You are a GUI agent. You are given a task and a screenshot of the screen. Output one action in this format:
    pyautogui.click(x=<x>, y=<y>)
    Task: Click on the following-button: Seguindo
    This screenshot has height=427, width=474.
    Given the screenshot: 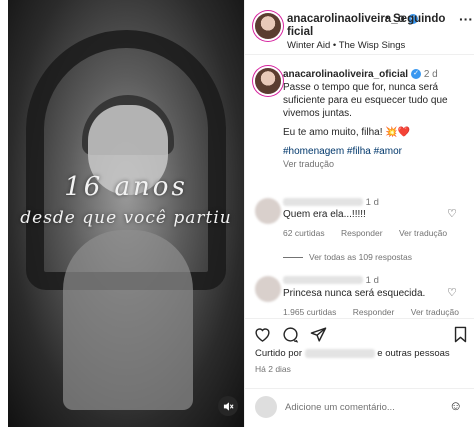 What is the action you would take?
    pyautogui.click(x=419, y=19)
    